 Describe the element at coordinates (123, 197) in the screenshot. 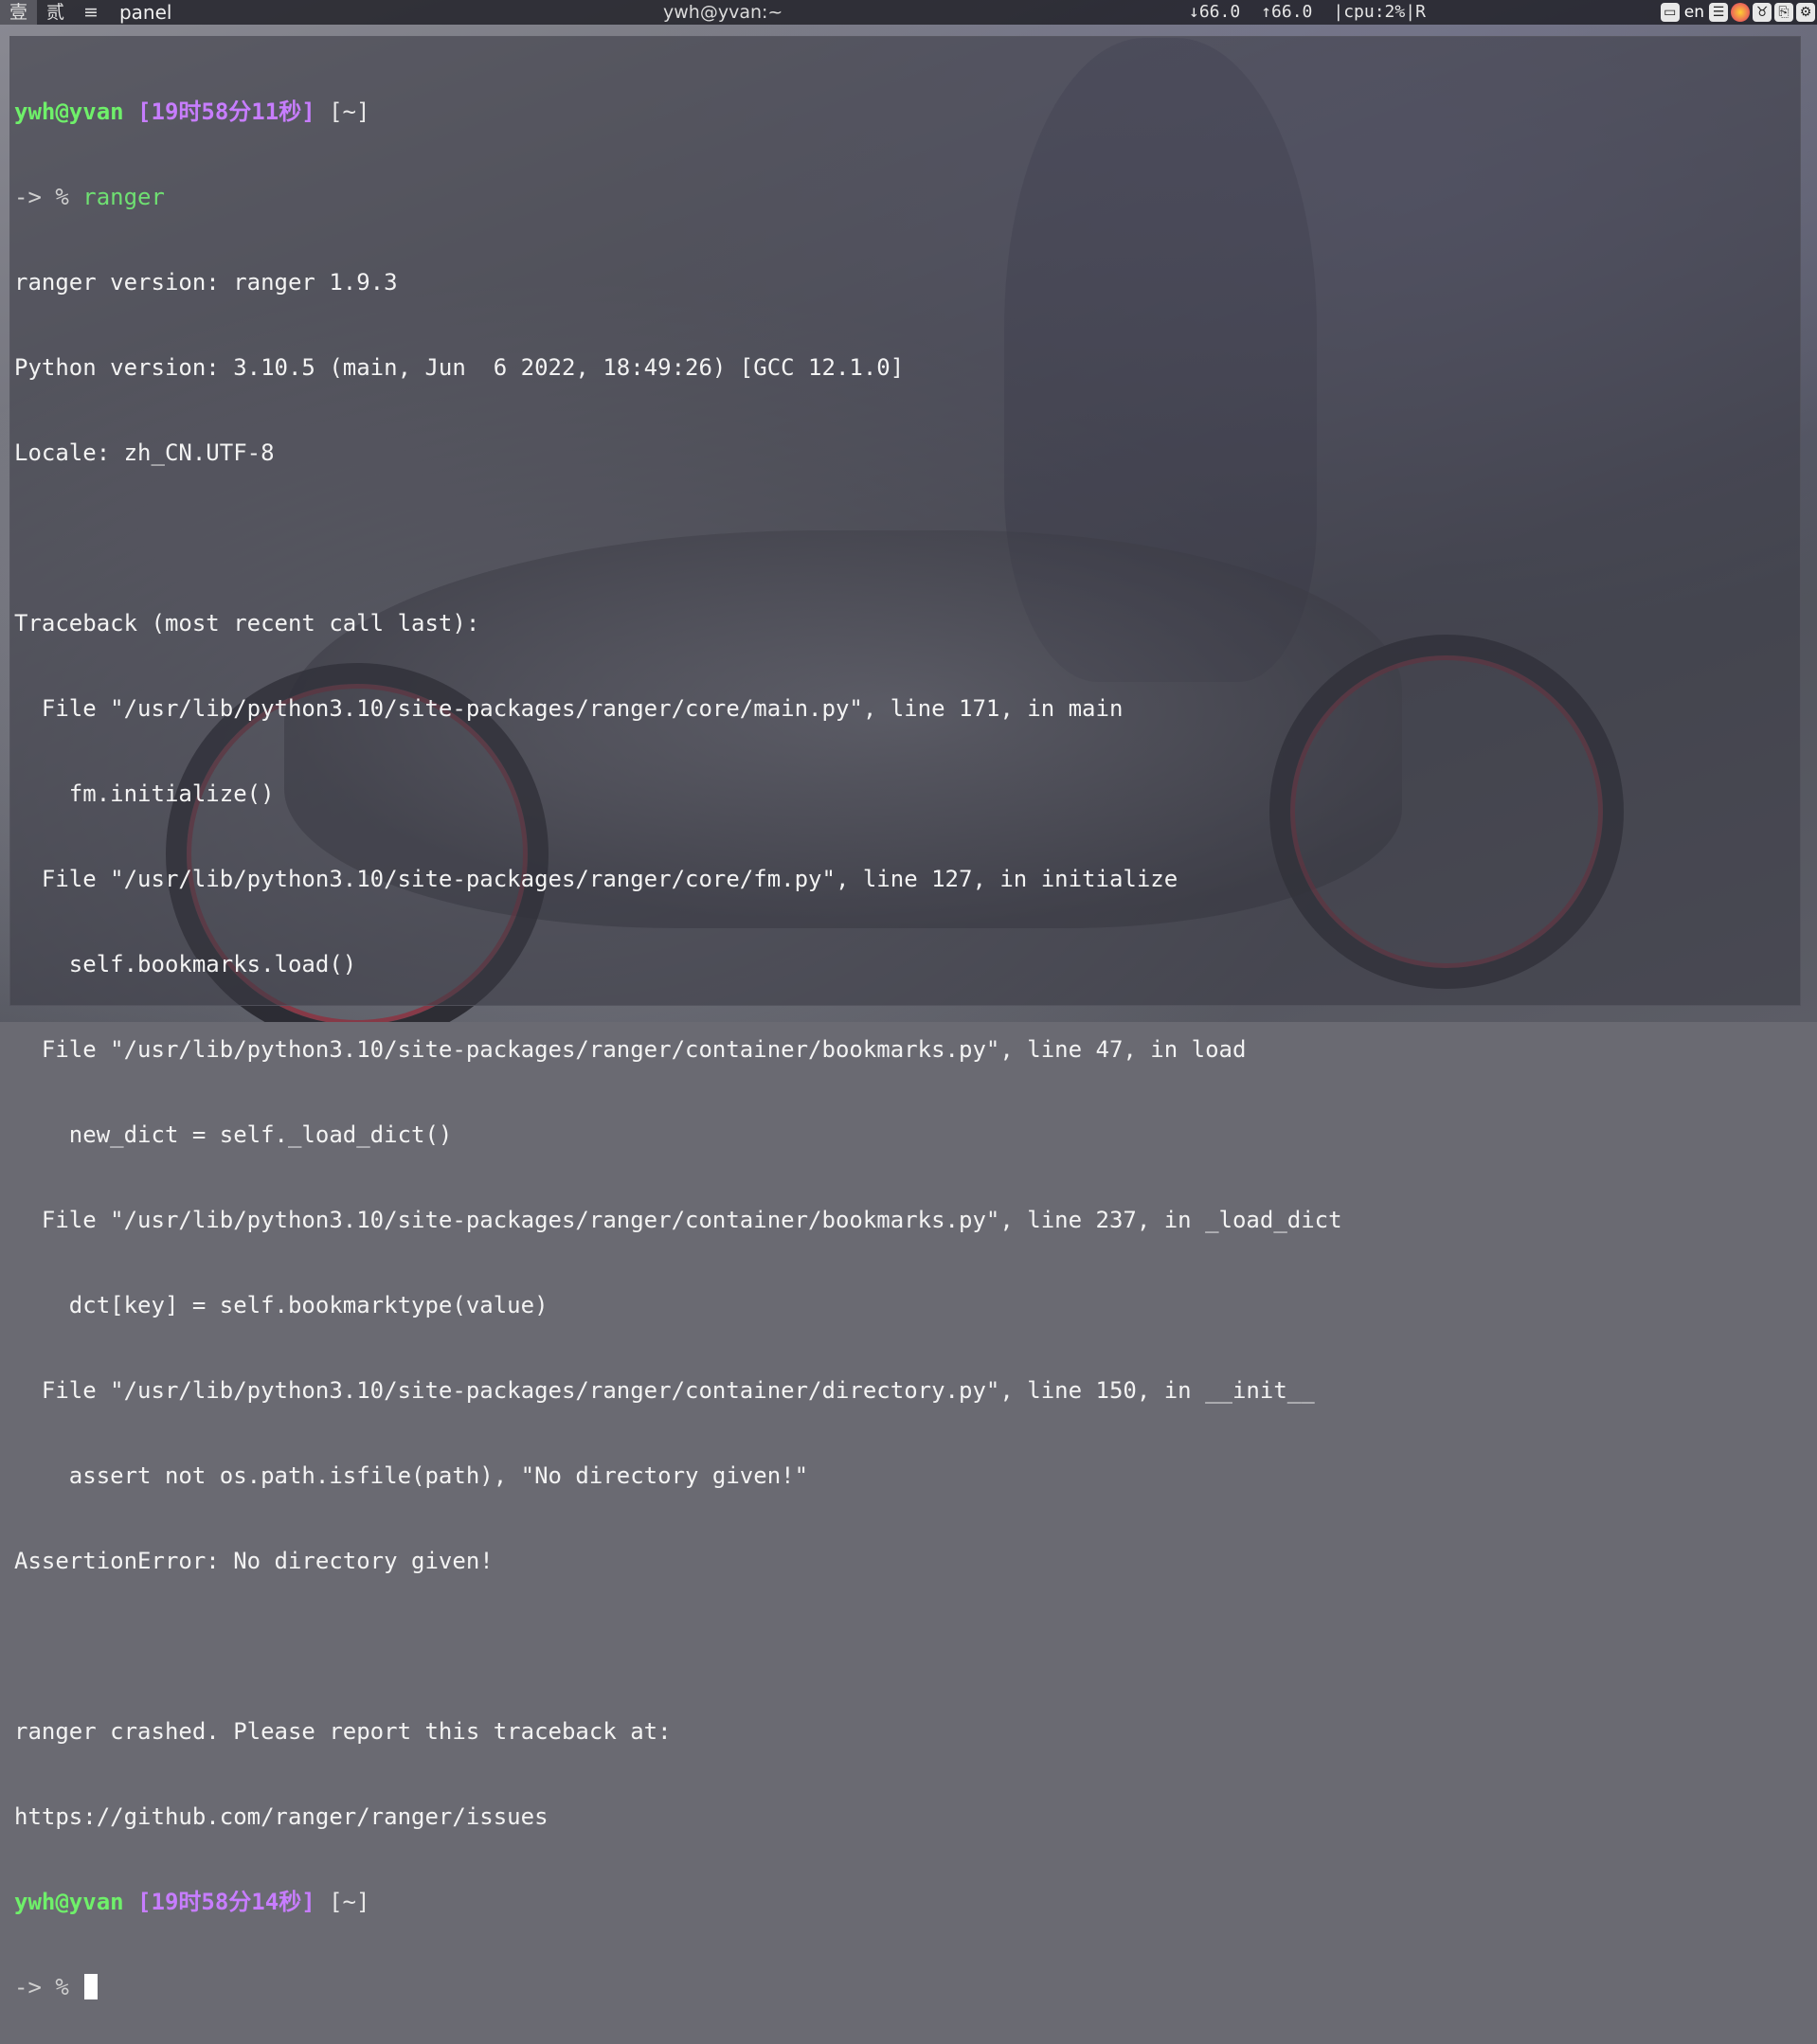

I see `typed-command: ranger` at that location.